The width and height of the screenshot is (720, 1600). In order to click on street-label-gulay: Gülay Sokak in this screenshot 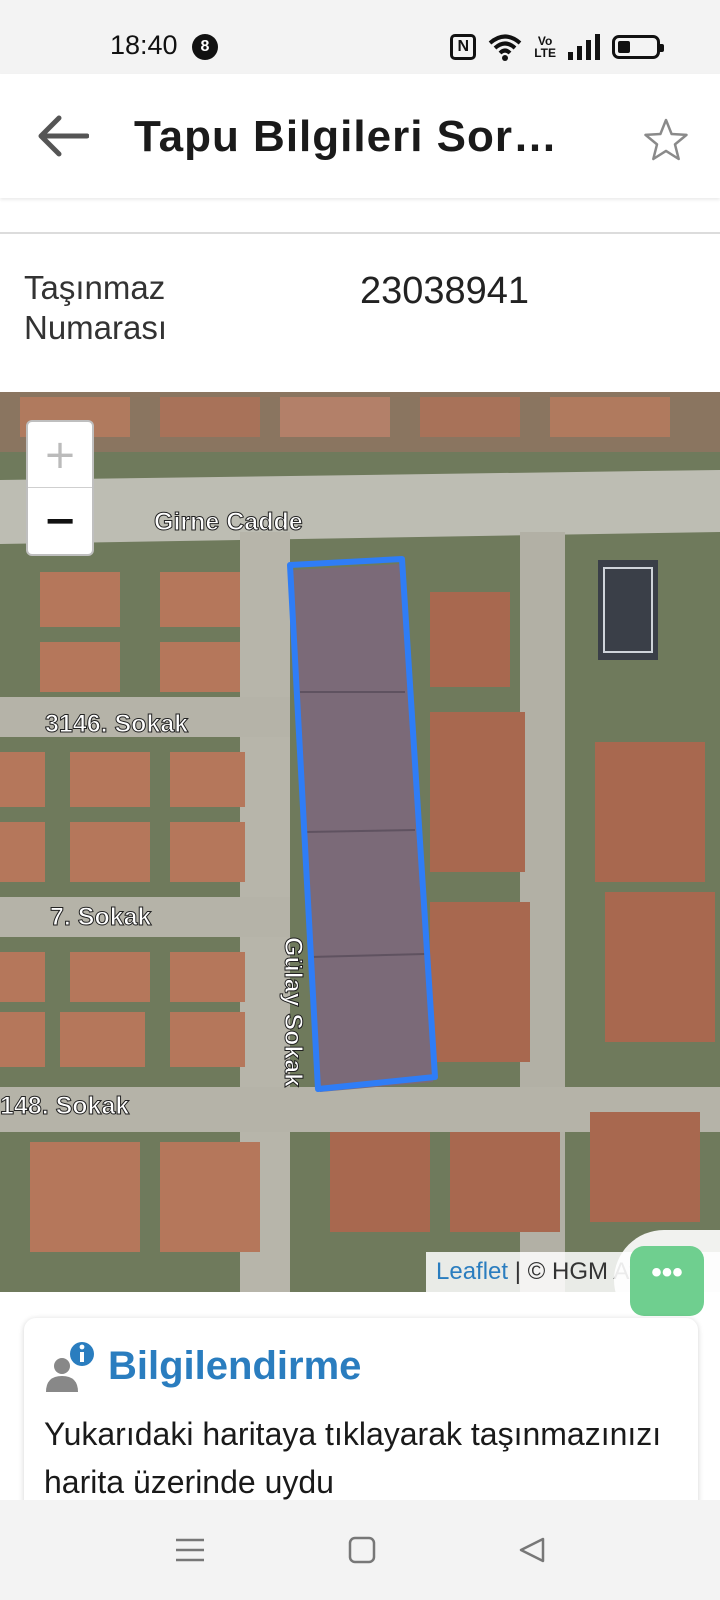, I will do `click(293, 1012)`.